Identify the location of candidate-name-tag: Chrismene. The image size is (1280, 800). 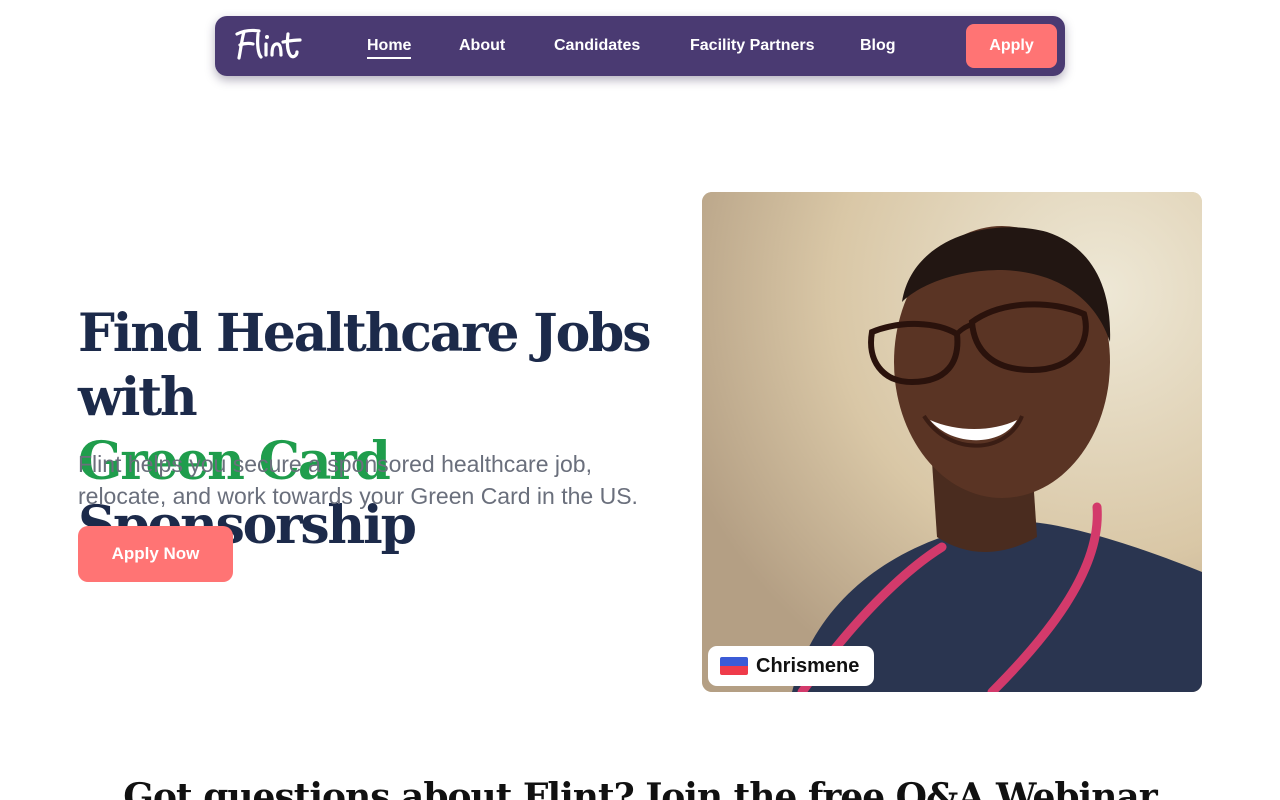
(791, 666).